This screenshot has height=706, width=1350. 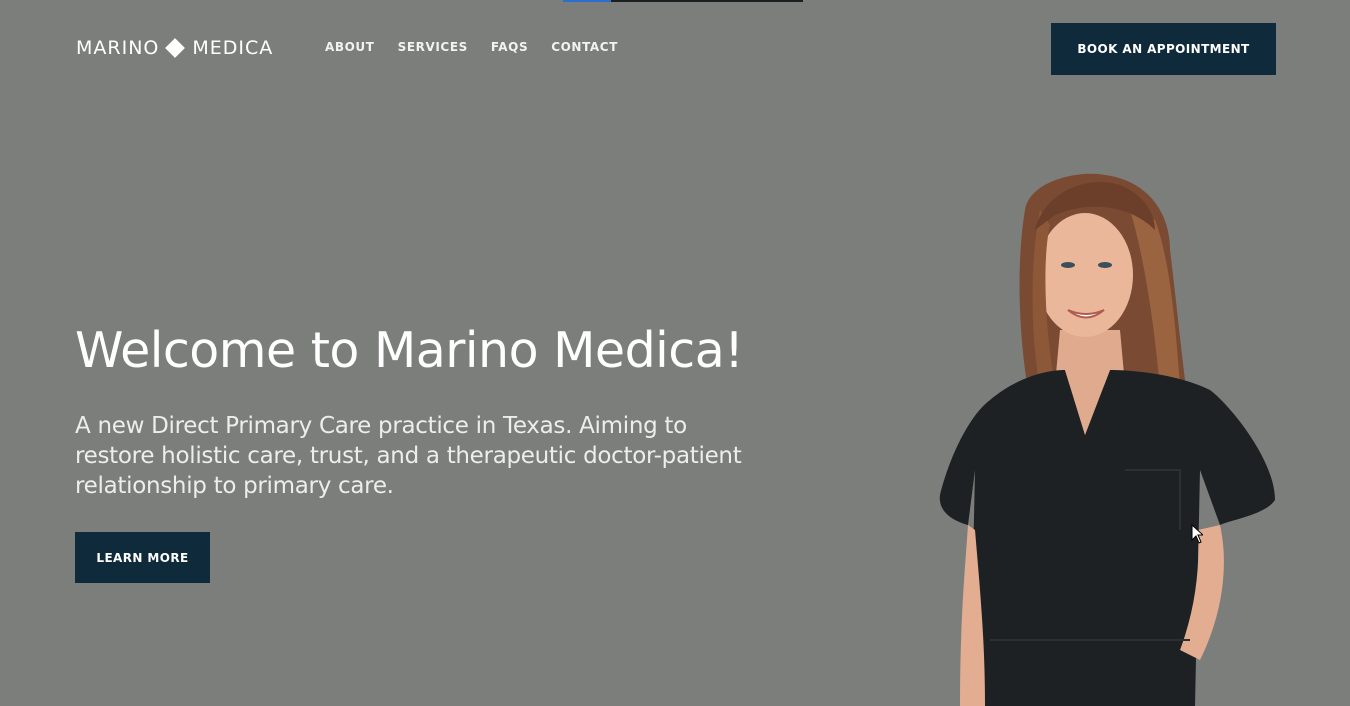 What do you see at coordinates (1197, 534) in the screenshot?
I see `mouse-cursor-icon` at bounding box center [1197, 534].